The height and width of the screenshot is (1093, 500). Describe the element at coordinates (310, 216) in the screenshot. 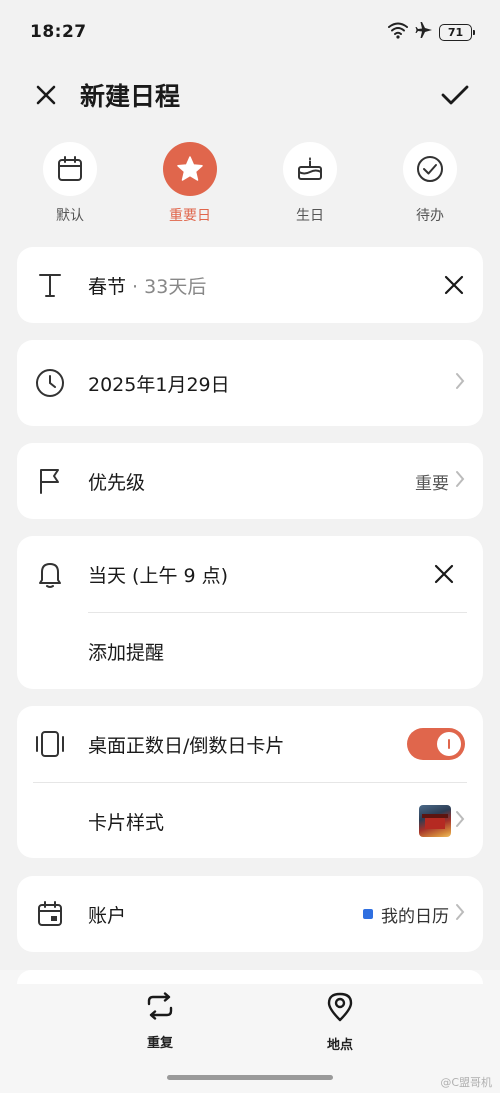

I see `type-label: 生日` at that location.